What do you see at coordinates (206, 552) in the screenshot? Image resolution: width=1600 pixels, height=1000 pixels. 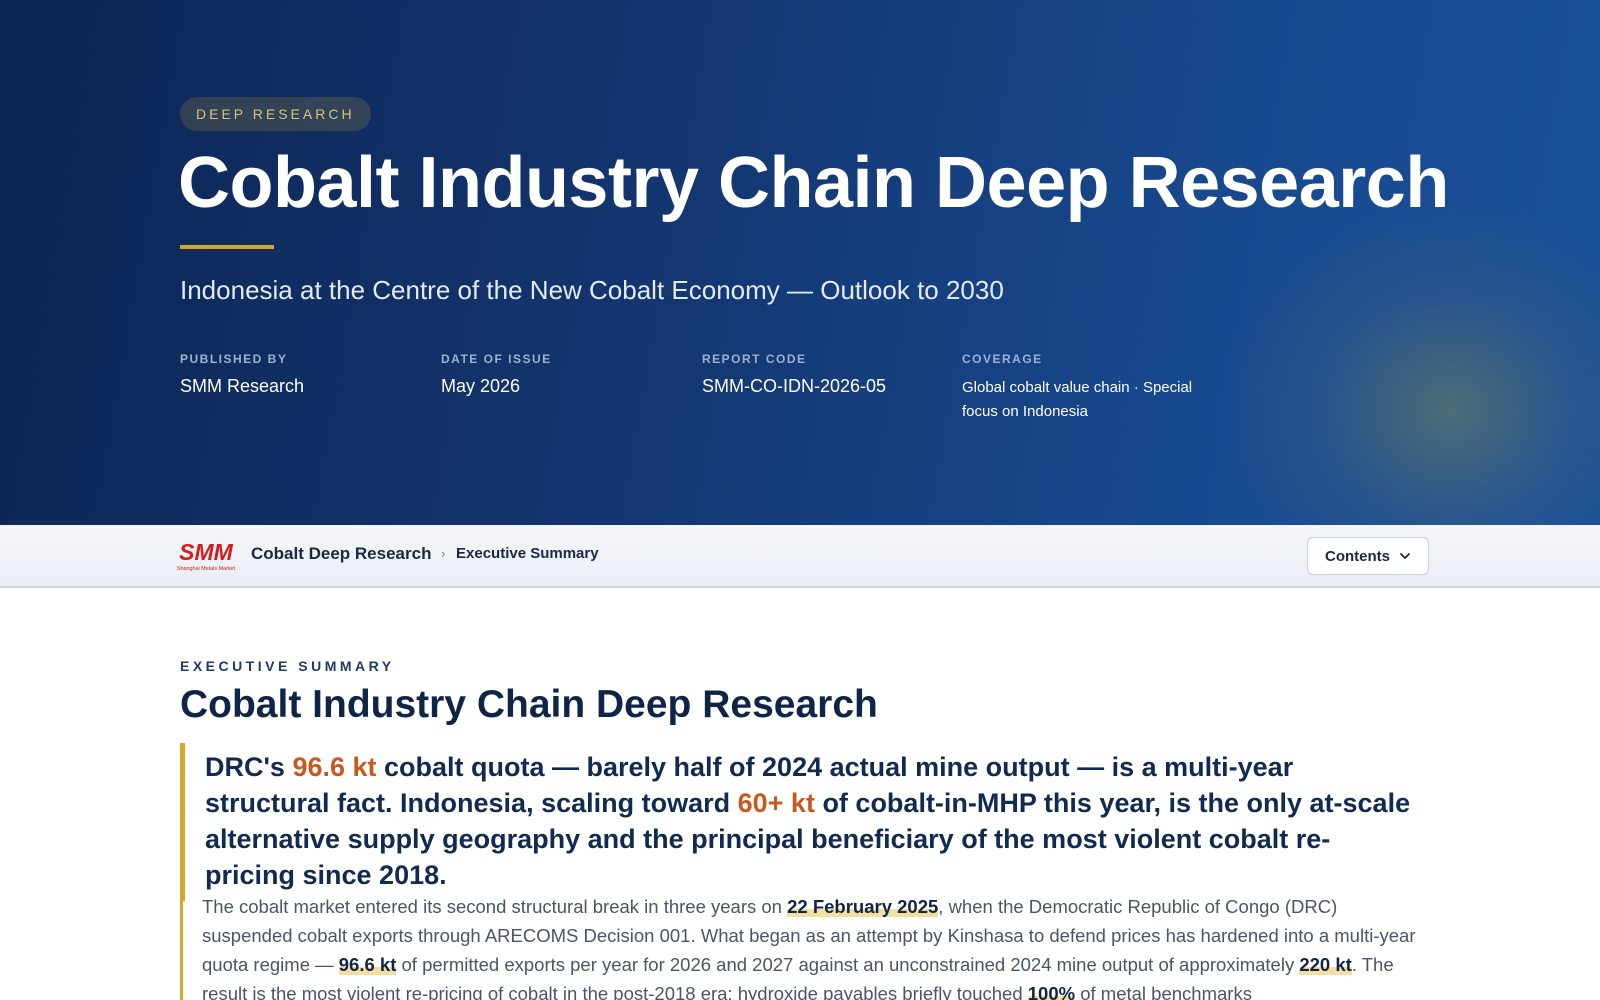 I see `logo-wordmark: SMM` at bounding box center [206, 552].